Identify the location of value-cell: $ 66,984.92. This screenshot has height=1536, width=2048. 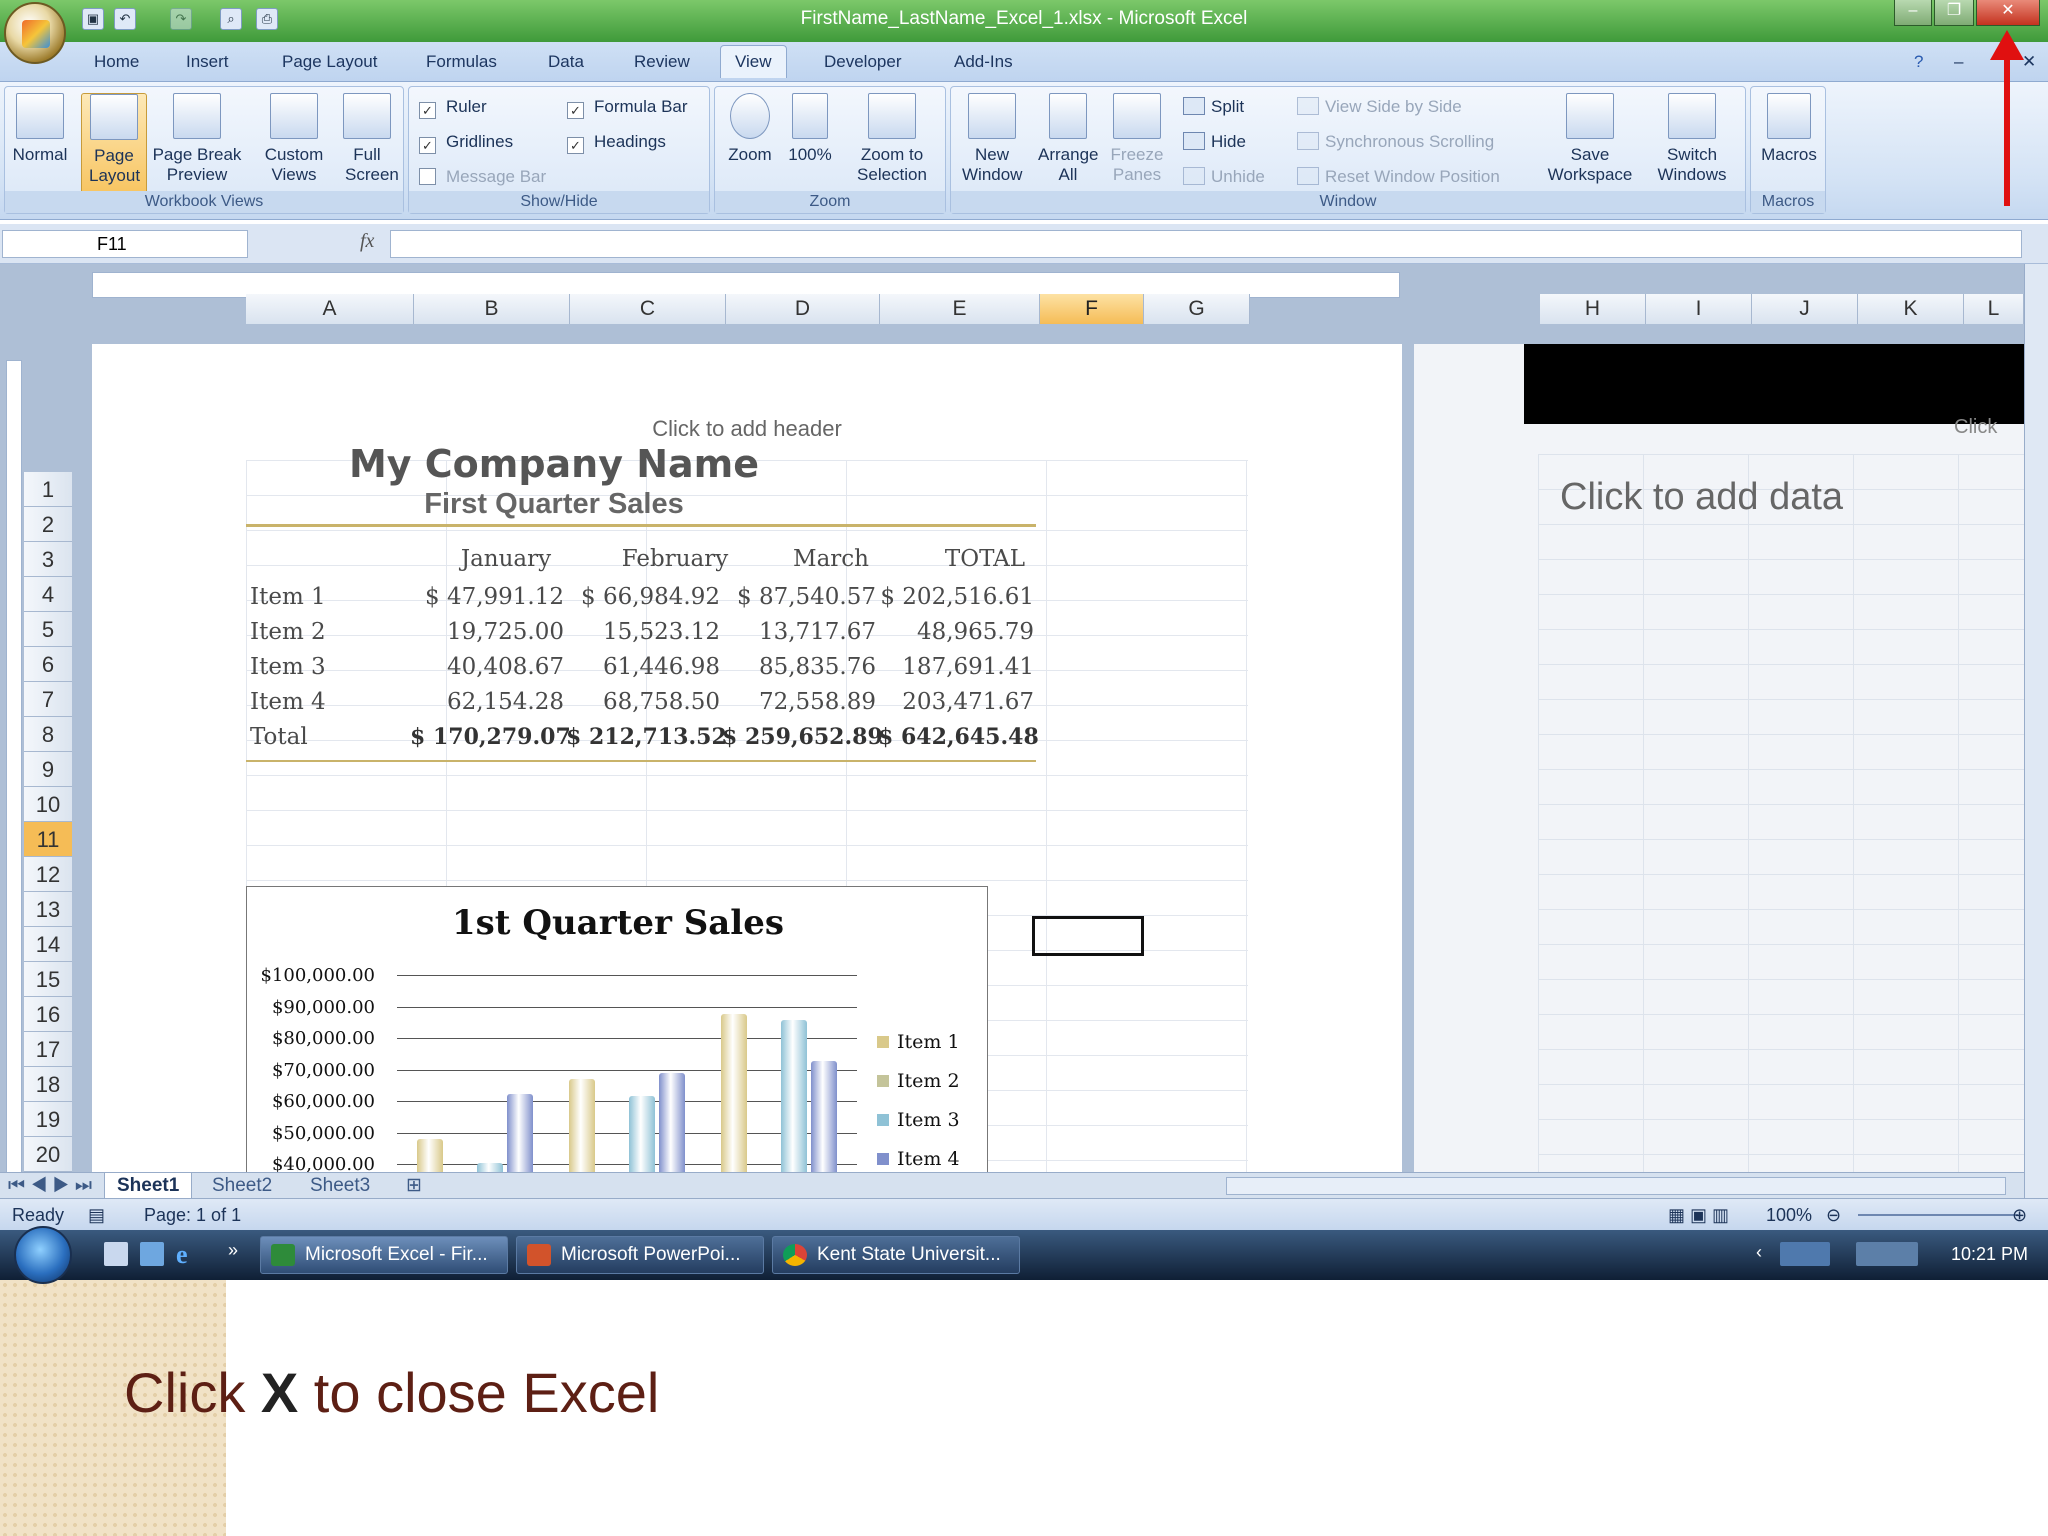
(645, 597).